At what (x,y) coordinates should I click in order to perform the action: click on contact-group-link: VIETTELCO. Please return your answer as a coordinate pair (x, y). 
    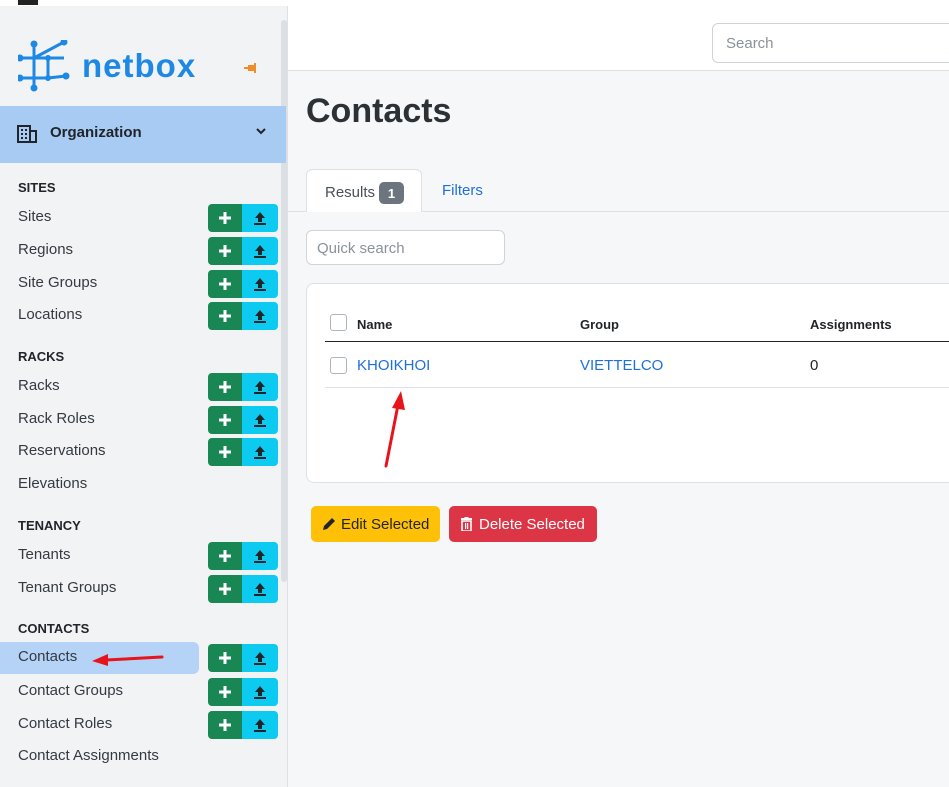
    Looking at the image, I should click on (621, 365).